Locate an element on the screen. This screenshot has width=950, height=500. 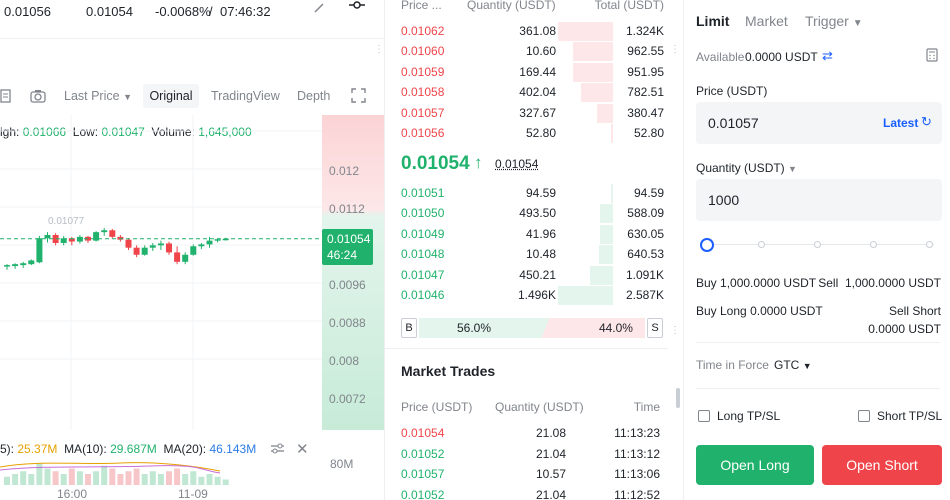
ma20-label: MA(20): is located at coordinates (185, 449).